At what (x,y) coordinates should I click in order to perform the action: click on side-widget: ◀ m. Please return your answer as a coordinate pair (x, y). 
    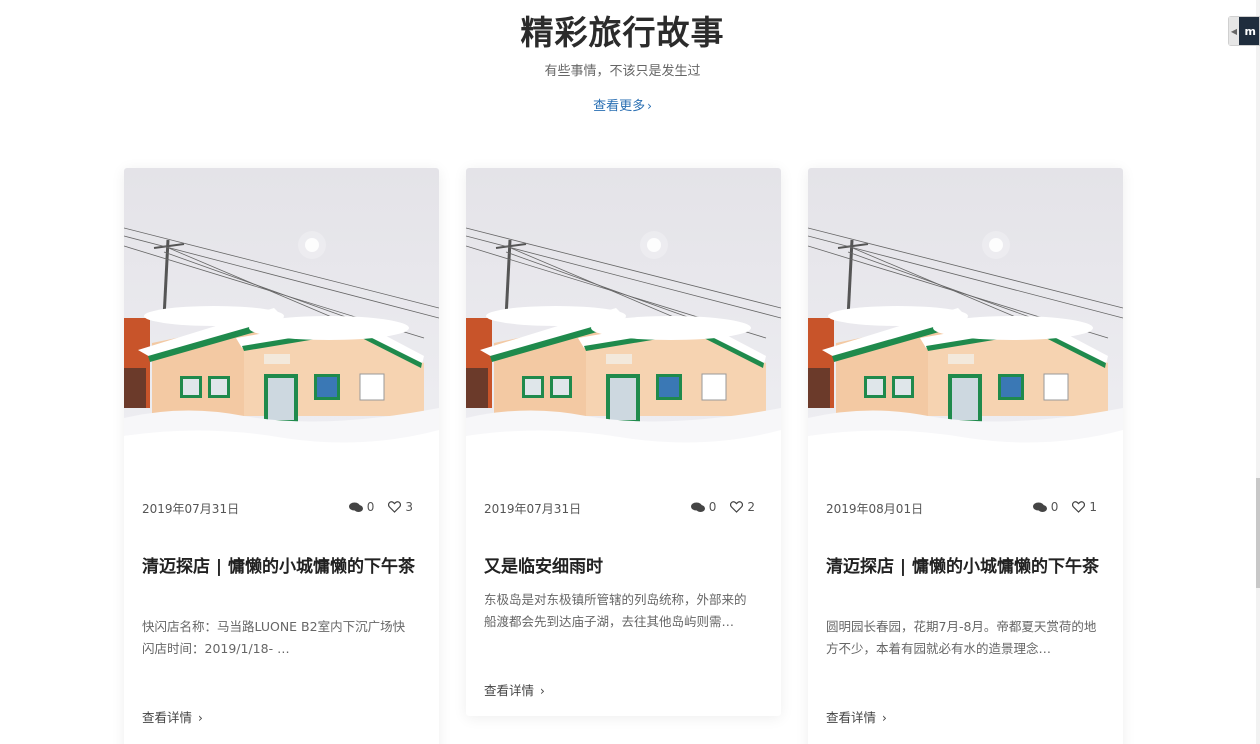
    Looking at the image, I should click on (1244, 31).